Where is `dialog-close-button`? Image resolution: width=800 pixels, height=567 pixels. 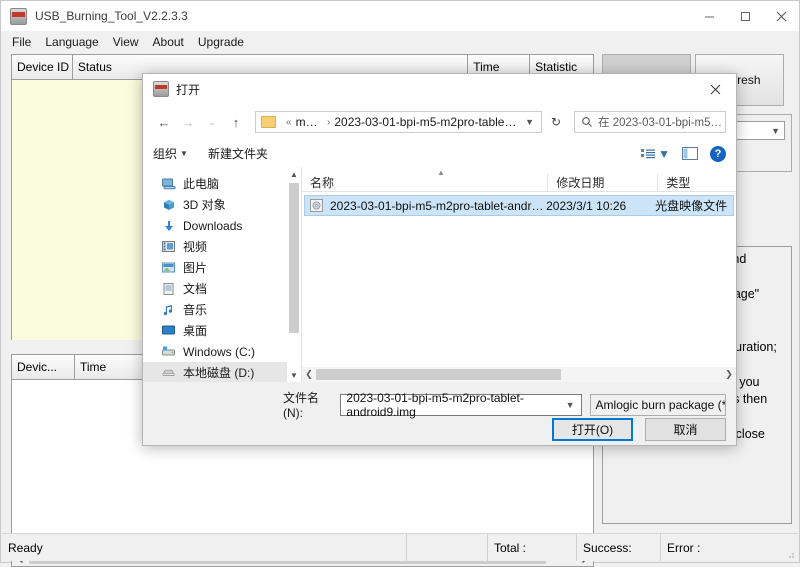
dialog-close-button is located at coordinates (715, 89).